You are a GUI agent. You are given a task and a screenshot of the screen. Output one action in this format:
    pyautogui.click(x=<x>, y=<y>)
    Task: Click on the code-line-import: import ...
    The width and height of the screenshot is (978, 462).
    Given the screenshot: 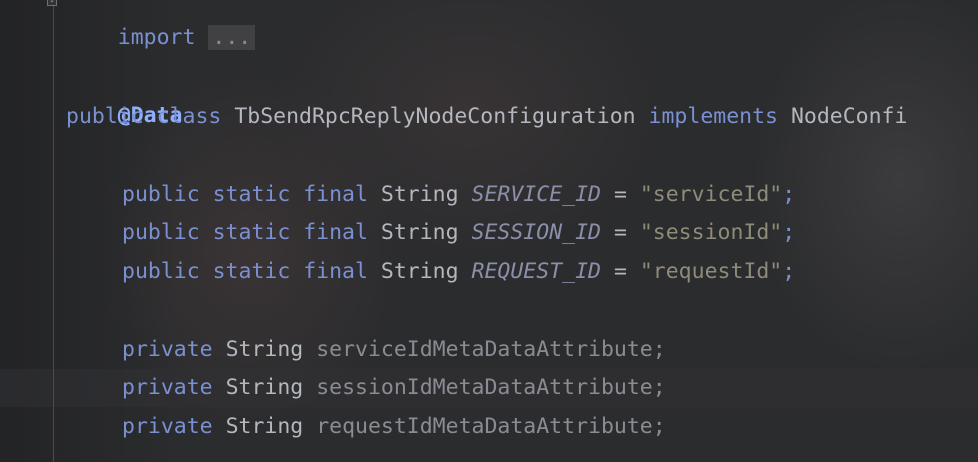 What is the action you would take?
    pyautogui.click(x=161, y=25)
    